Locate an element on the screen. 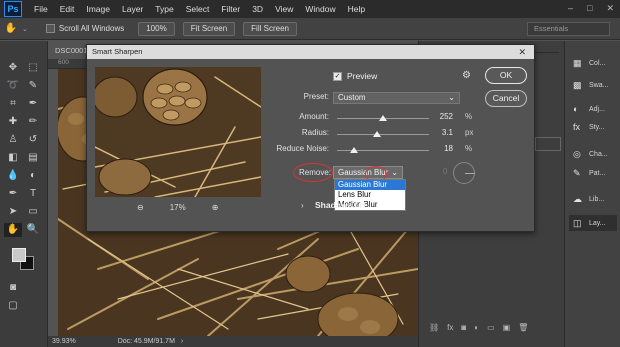 The width and height of the screenshot is (620, 347). window-controls: – □ ✕ is located at coordinates (591, 8).